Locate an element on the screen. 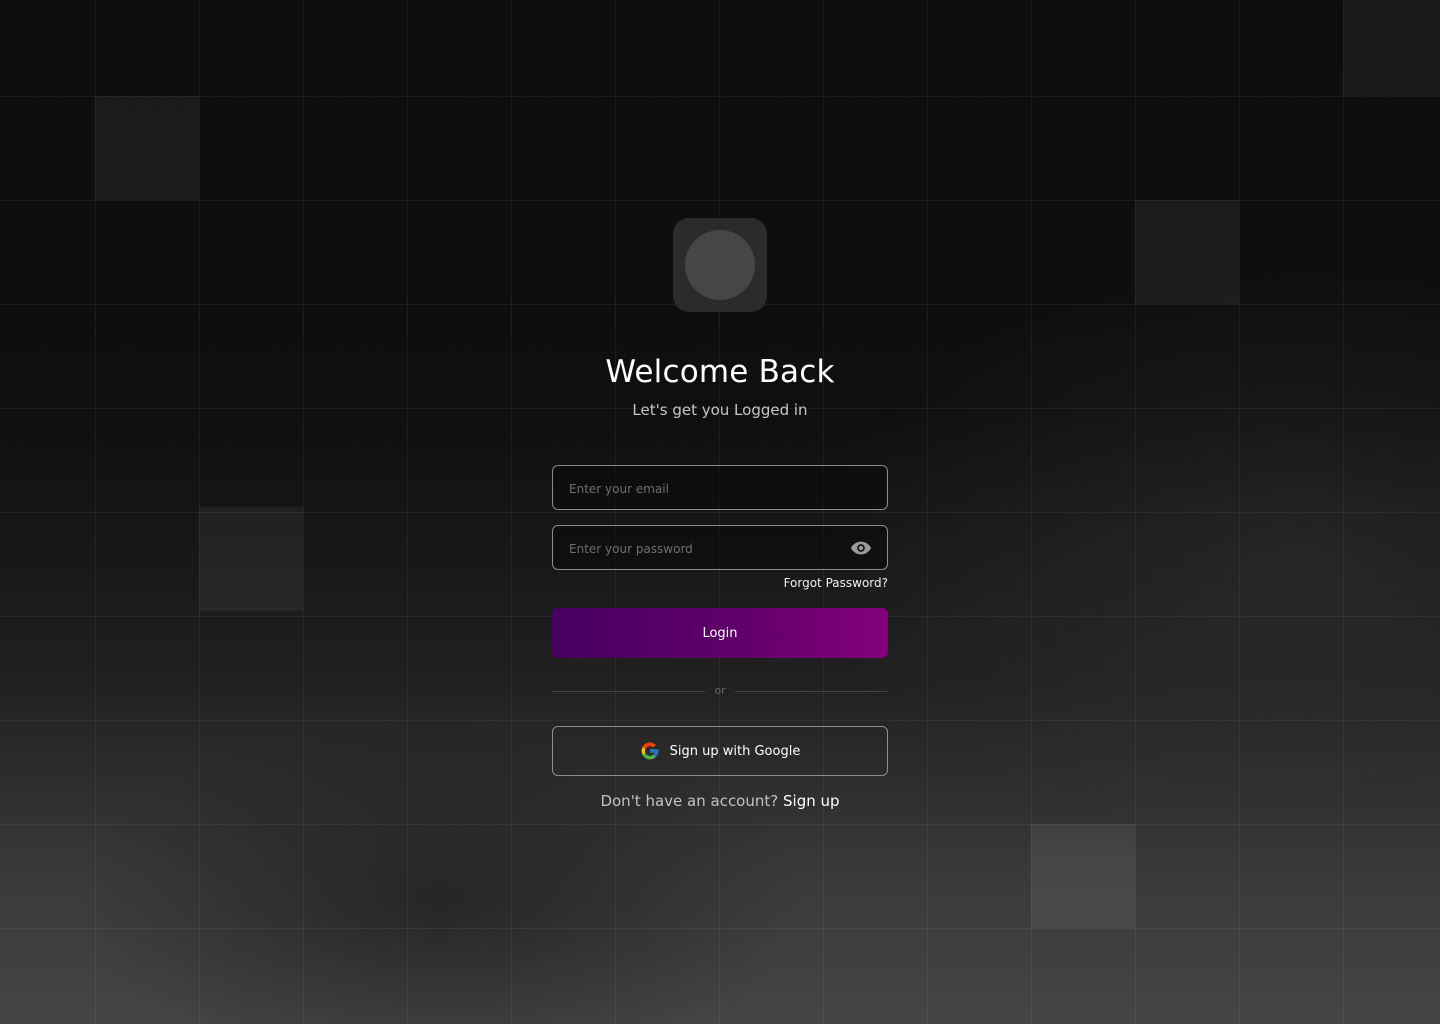  google-signup-button: Sign up with Google is located at coordinates (720, 751).